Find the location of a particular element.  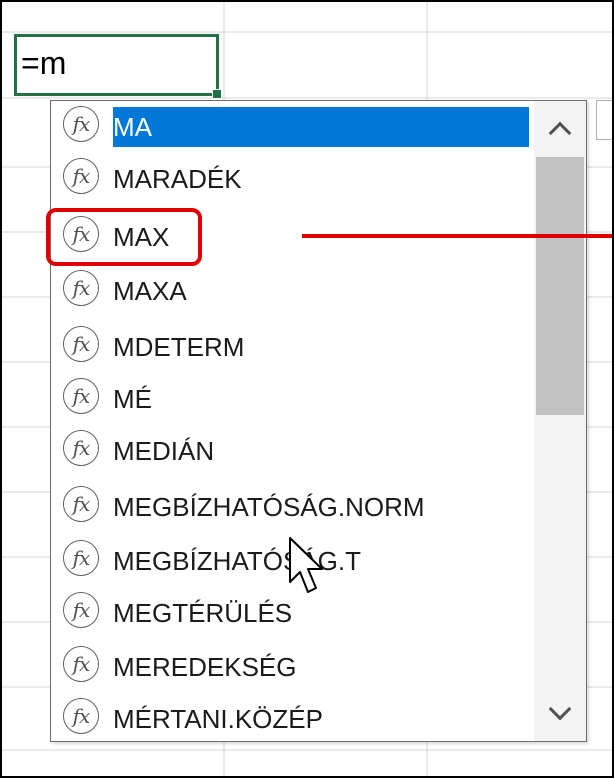

fill-handle is located at coordinates (217, 94).